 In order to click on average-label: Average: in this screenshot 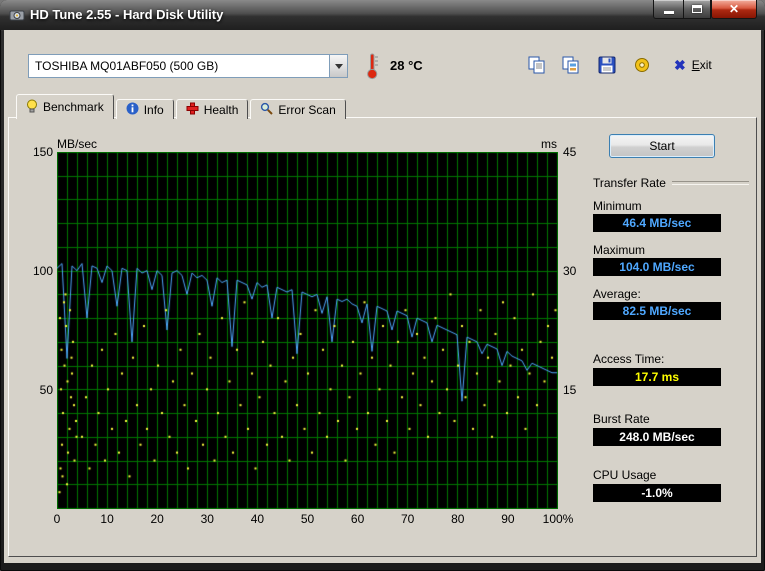, I will do `click(617, 294)`.